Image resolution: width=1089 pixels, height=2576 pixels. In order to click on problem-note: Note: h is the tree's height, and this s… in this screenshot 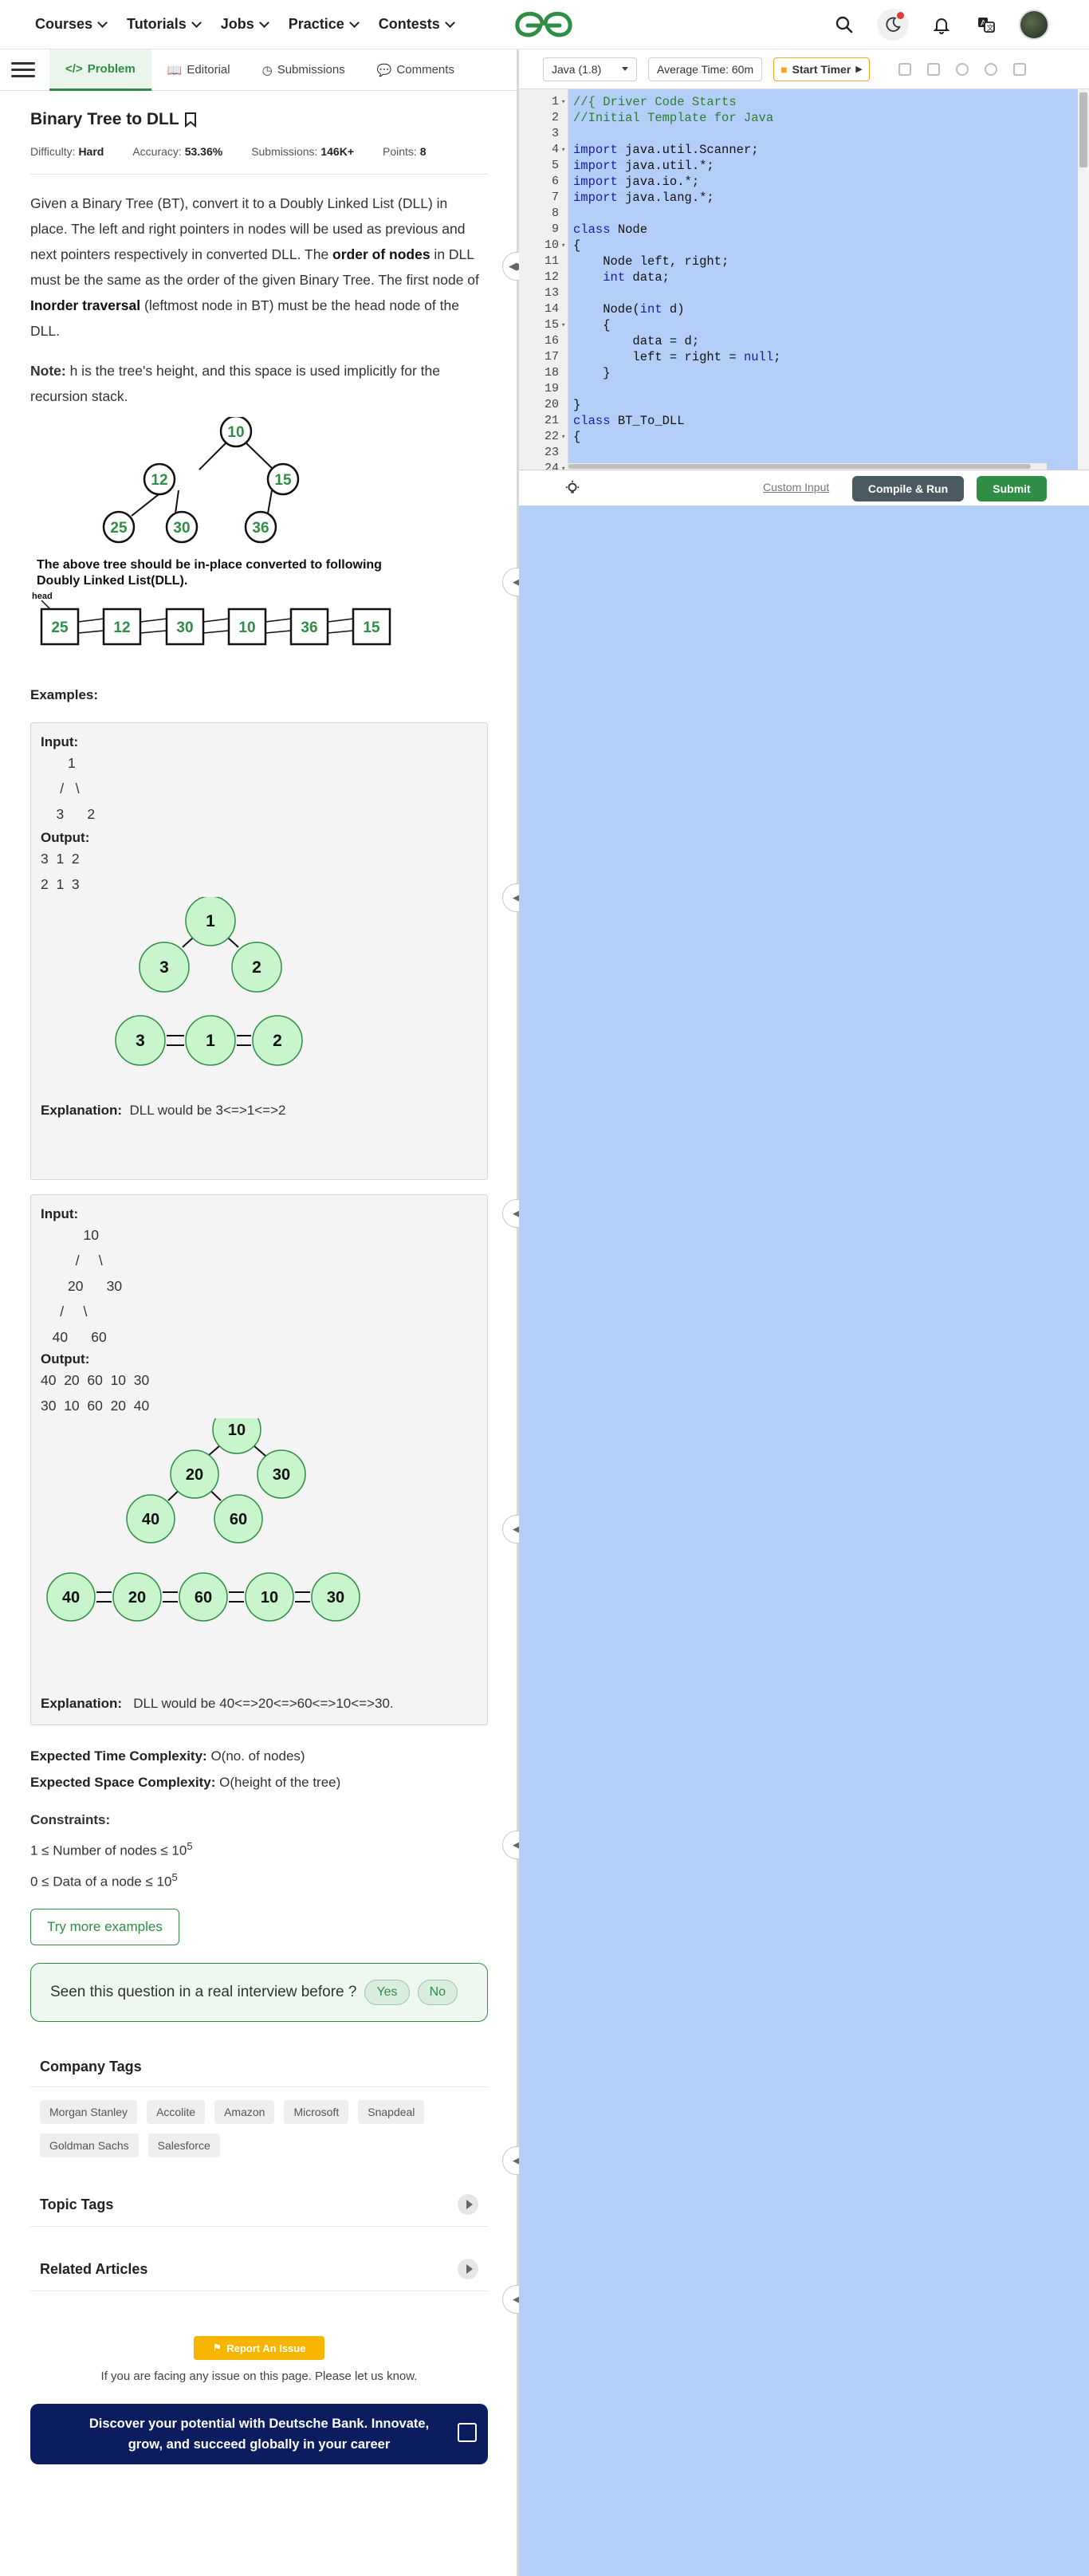, I will do `click(235, 384)`.